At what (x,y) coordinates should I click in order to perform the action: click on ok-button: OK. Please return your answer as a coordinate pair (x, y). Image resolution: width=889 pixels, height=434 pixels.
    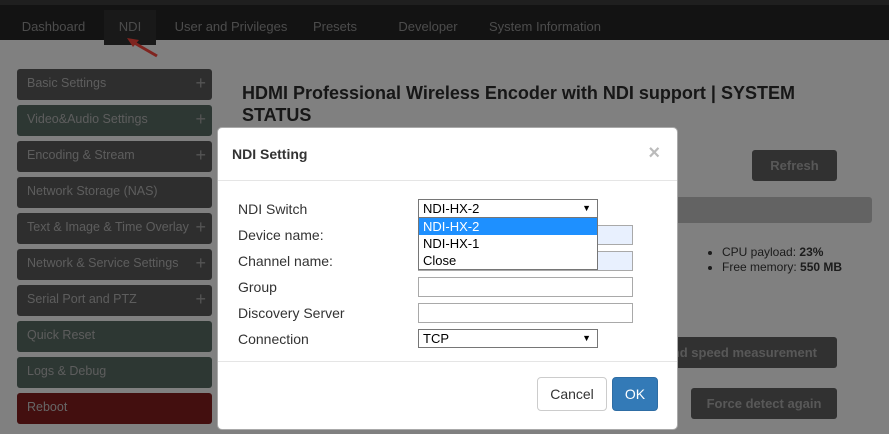
    Looking at the image, I should click on (635, 394).